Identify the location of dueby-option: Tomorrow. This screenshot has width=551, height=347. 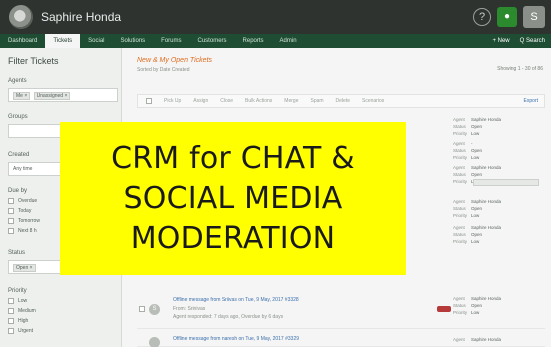
(24, 221).